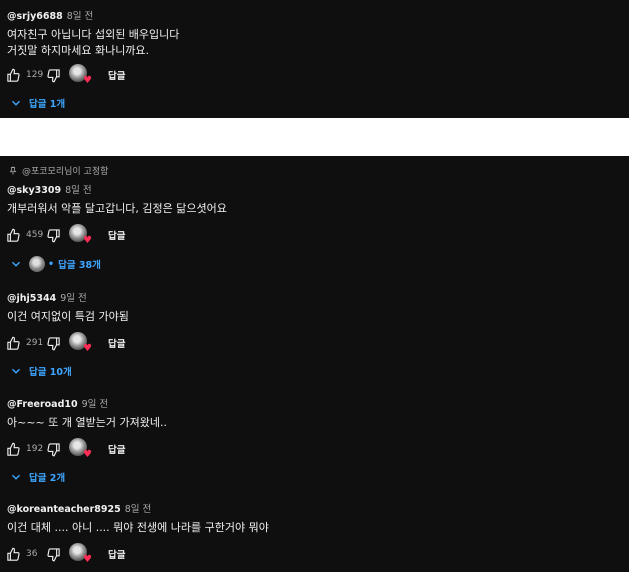 The image size is (629, 572). I want to click on comment-actions: 459 ♥ 답글, so click(65, 235).